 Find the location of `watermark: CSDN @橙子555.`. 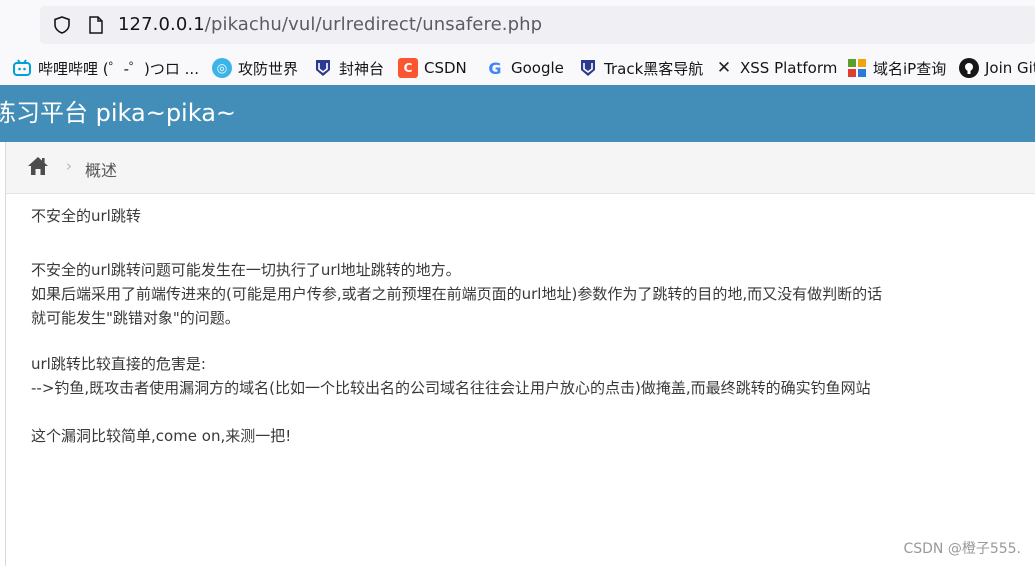

watermark: CSDN @橙子555. is located at coordinates (962, 549).